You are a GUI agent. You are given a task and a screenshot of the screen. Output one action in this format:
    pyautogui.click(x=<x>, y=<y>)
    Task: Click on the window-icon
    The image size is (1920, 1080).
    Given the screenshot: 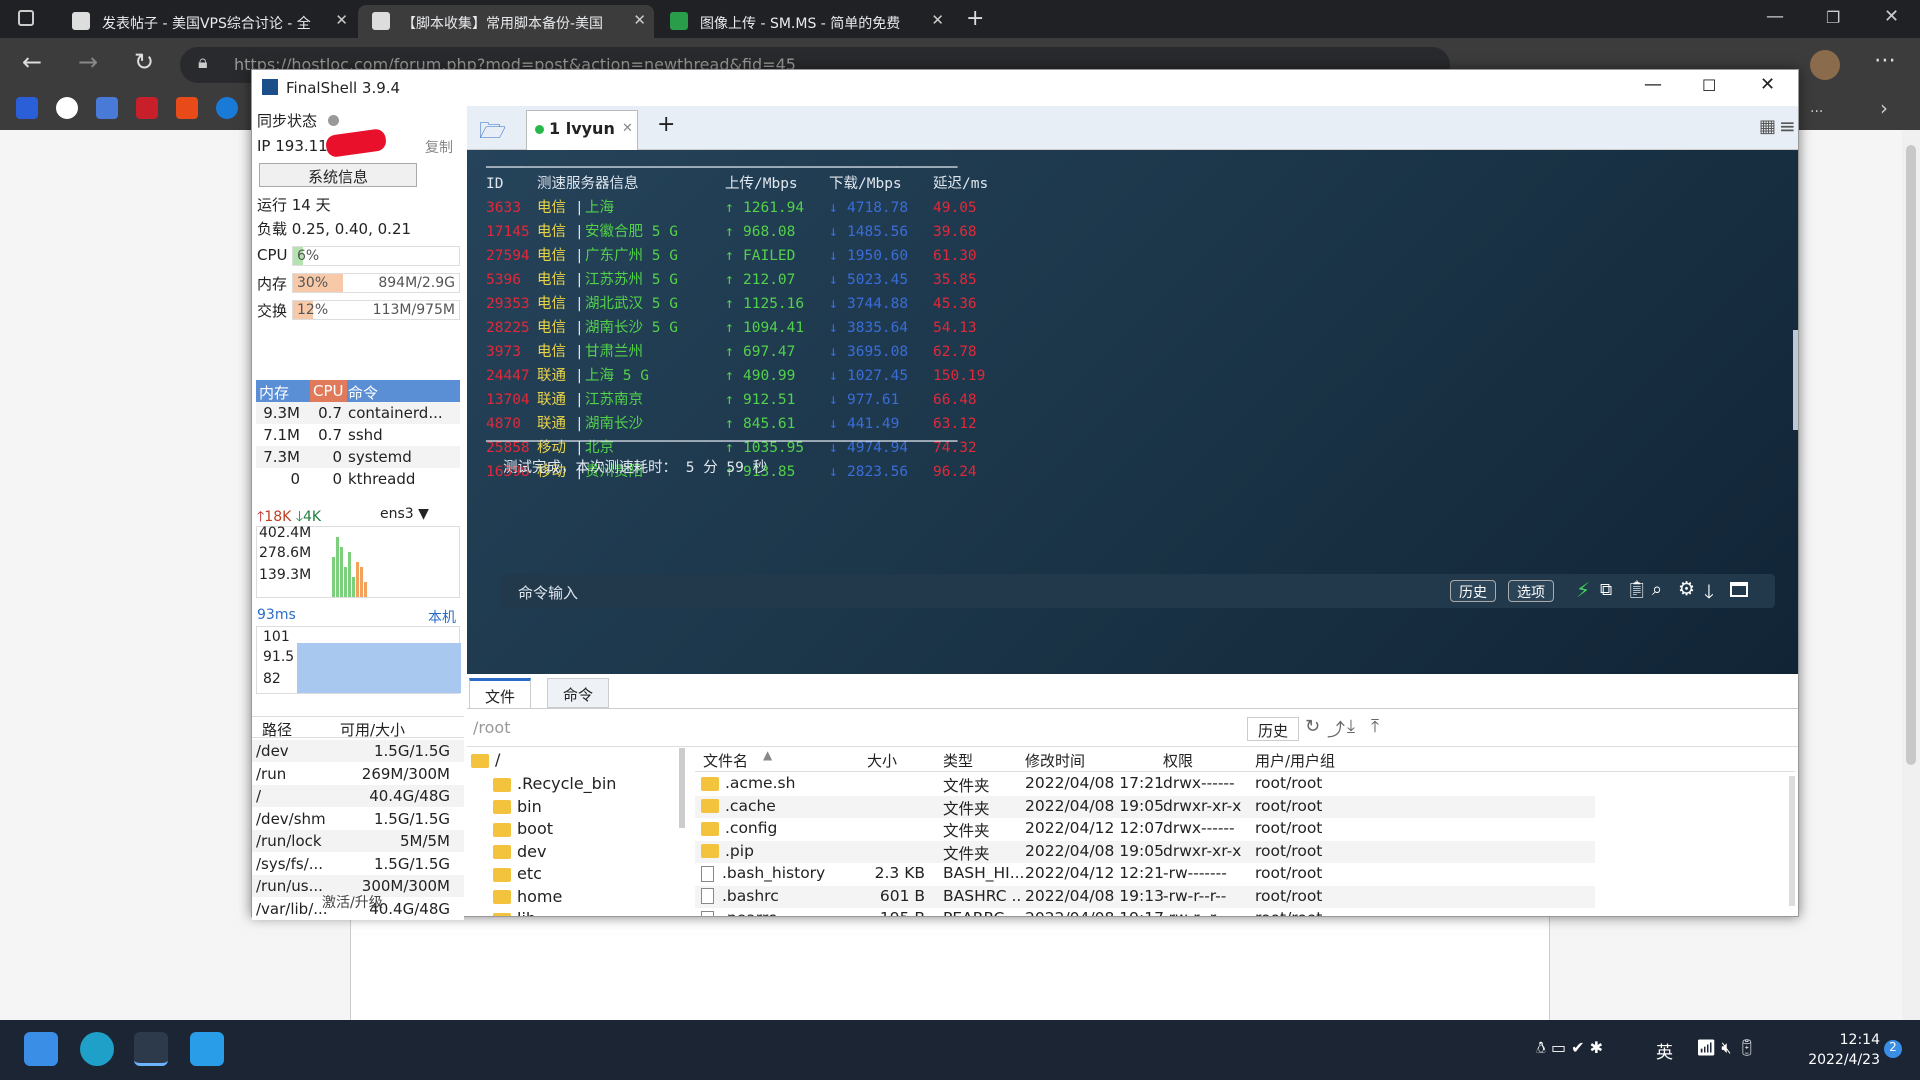 What is the action you would take?
    pyautogui.click(x=1739, y=589)
    